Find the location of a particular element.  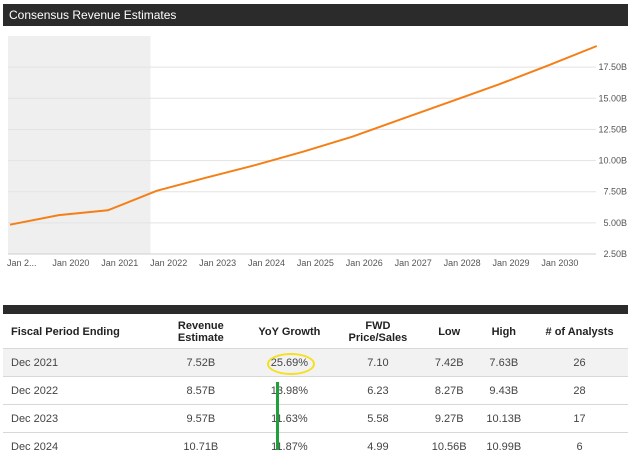

y-tick-label: 12.50B is located at coordinates (612, 129).